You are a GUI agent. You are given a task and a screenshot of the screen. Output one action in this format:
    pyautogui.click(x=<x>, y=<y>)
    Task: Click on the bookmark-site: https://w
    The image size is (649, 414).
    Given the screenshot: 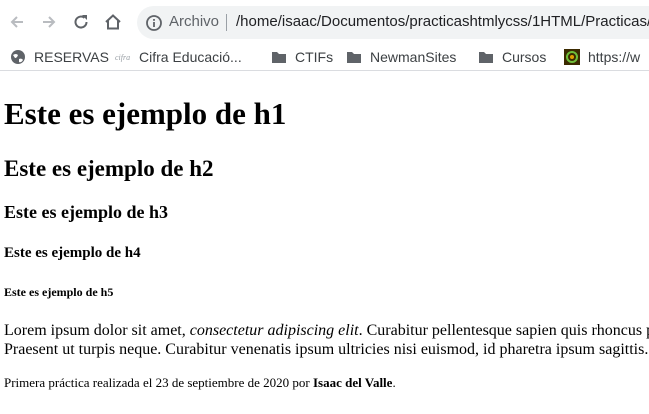 What is the action you would take?
    pyautogui.click(x=602, y=57)
    